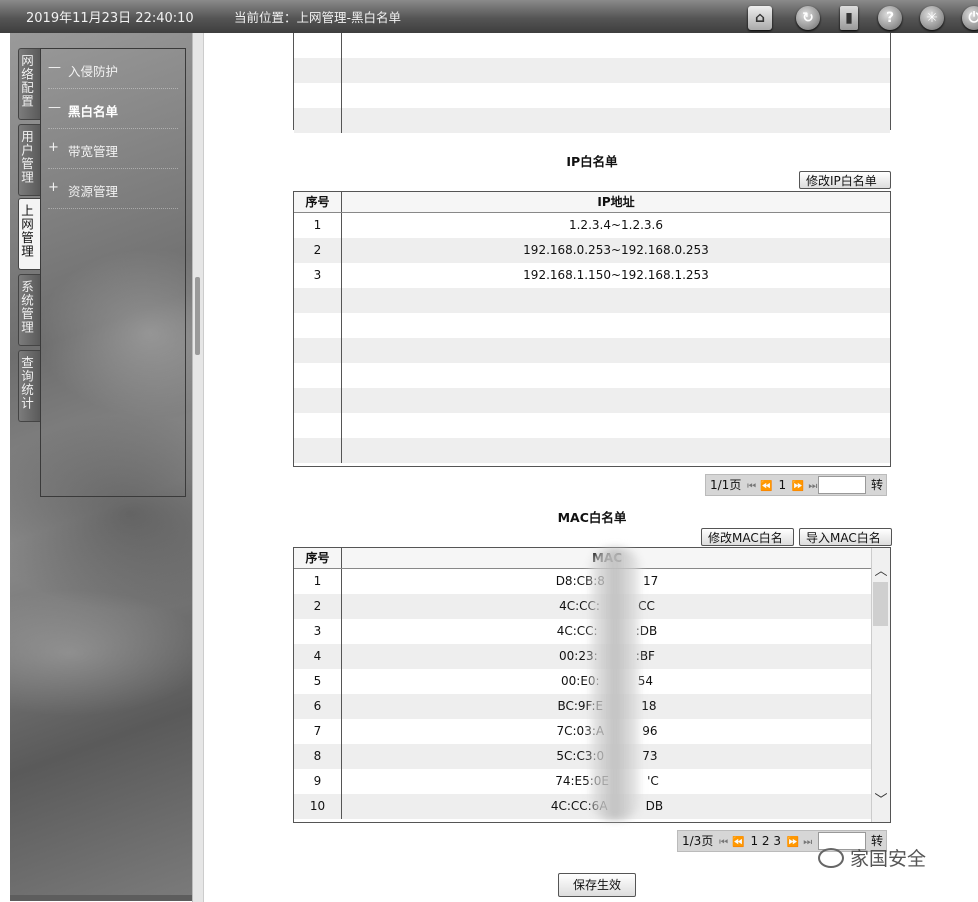  I want to click on page-link: 2, so click(766, 841).